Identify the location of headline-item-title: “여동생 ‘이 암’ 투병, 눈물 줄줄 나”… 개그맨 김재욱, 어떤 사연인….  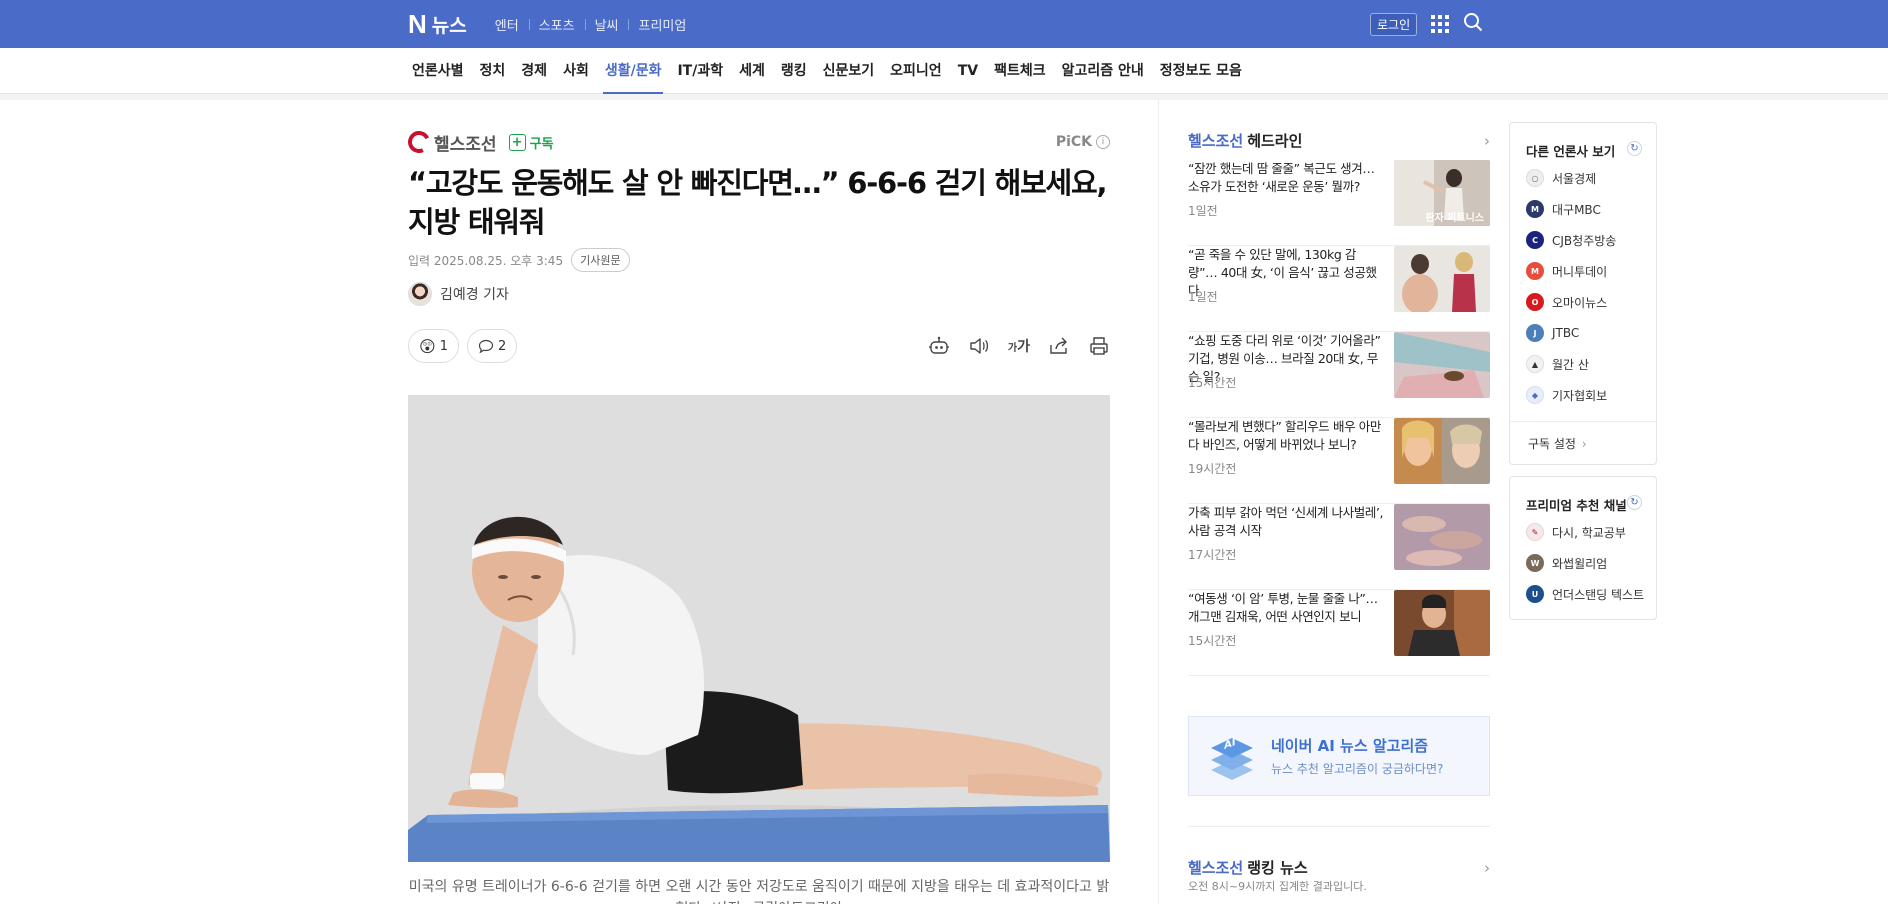
(1286, 608).